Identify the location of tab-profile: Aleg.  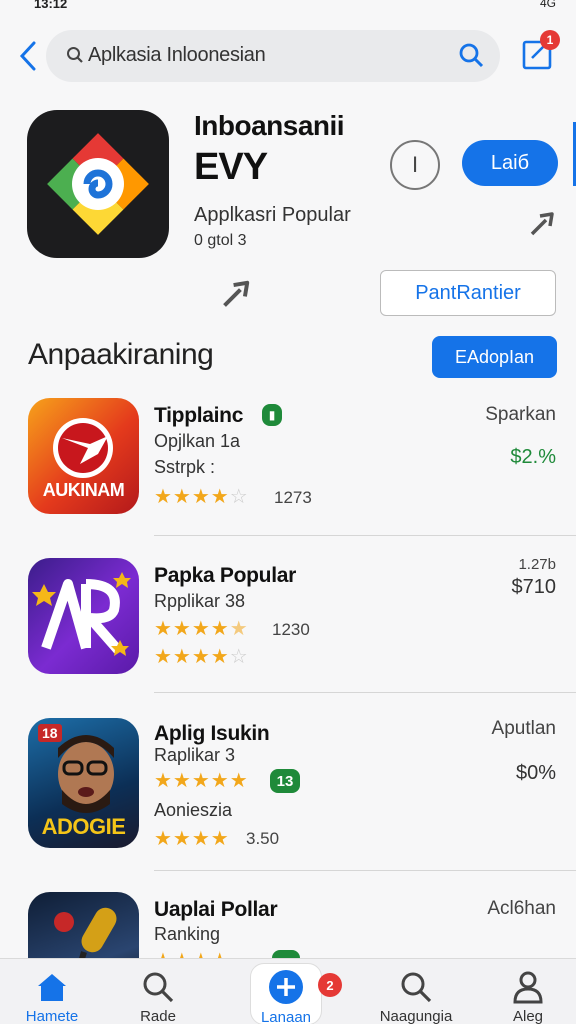
(528, 991).